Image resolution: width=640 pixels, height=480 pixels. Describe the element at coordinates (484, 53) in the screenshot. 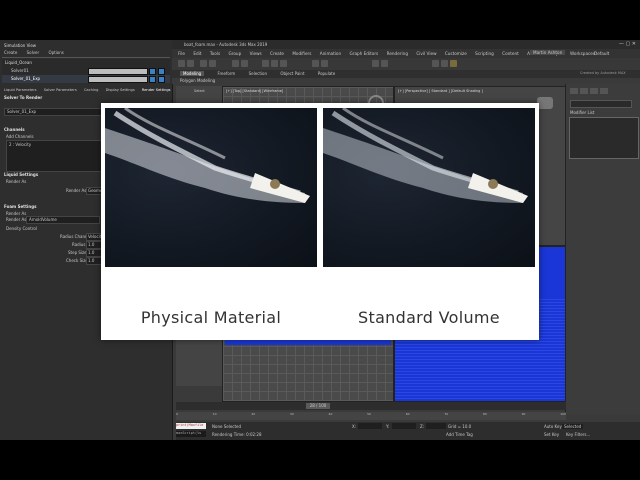

I see `menu-scripting: Scripting` at that location.